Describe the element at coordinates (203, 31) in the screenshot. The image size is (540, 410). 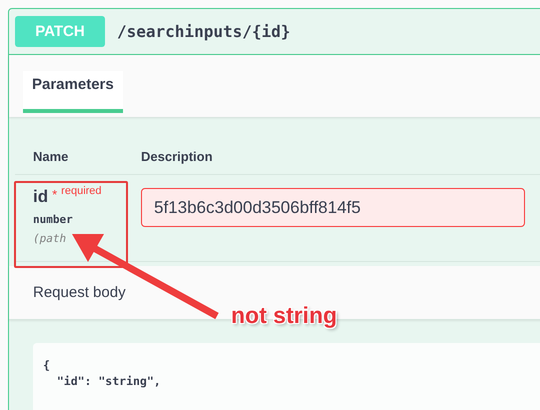
I see `endpoint-path: /searchinputs/{id}` at that location.